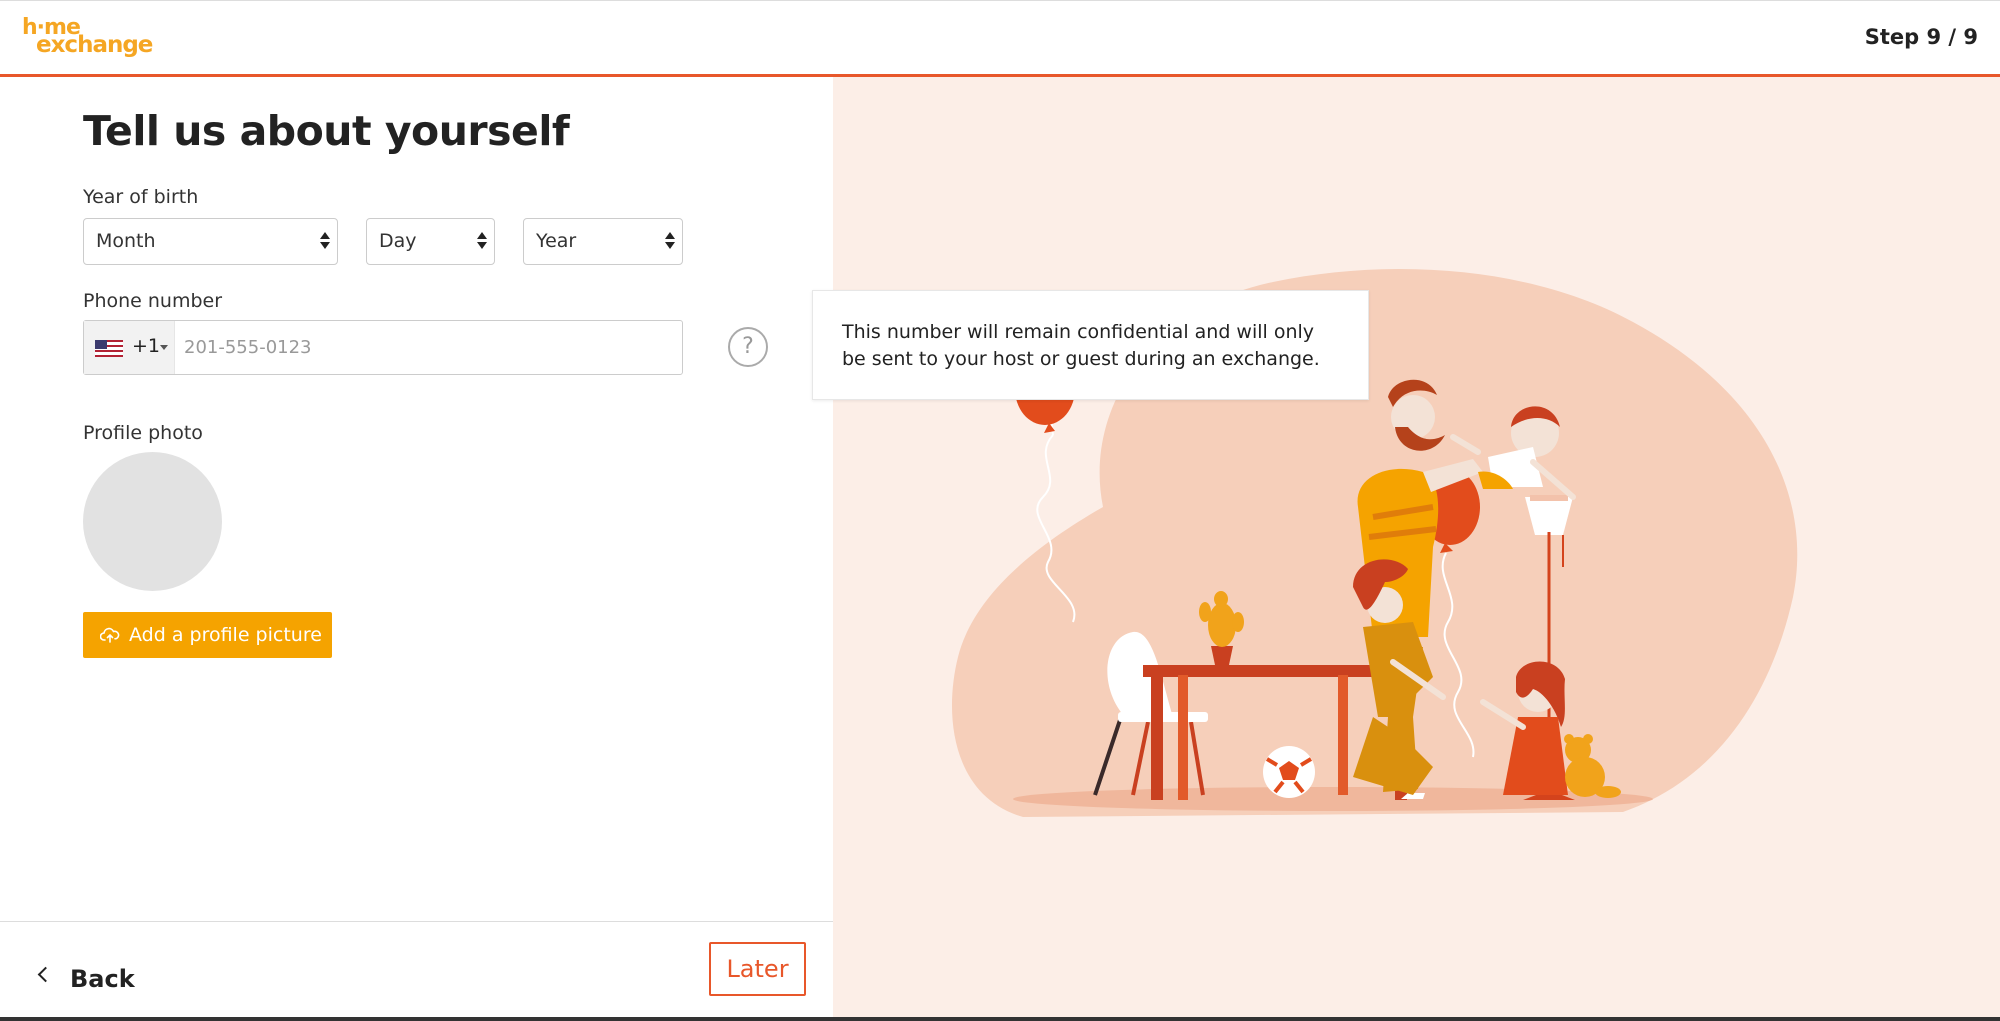 This screenshot has height=1021, width=2000. Describe the element at coordinates (210, 241) in the screenshot. I see `month-select: Month` at that location.